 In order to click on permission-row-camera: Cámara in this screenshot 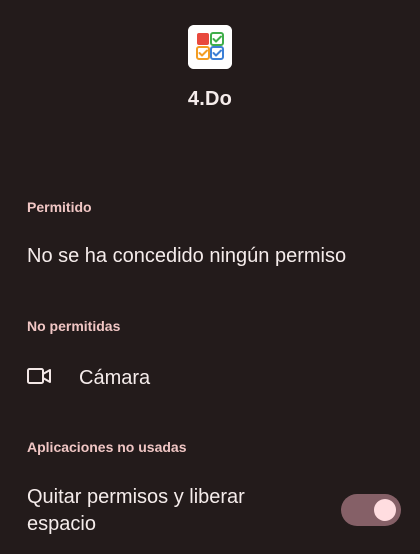, I will do `click(210, 377)`.